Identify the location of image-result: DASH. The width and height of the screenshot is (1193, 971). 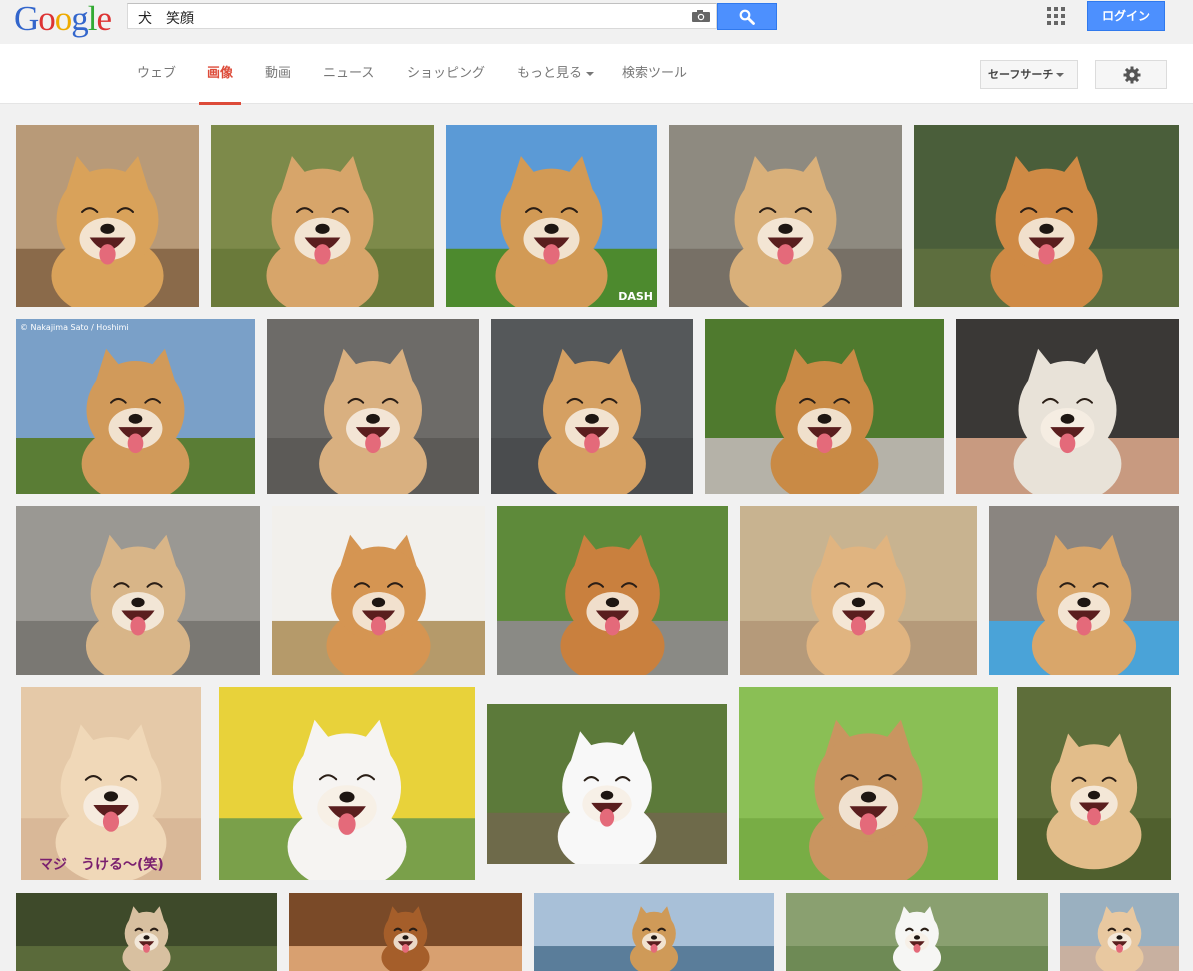
(551, 216).